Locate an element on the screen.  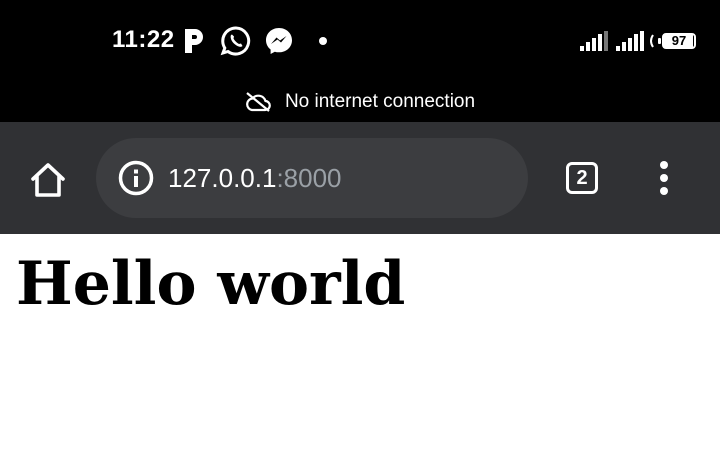
battery-percent: 97 is located at coordinates (679, 40).